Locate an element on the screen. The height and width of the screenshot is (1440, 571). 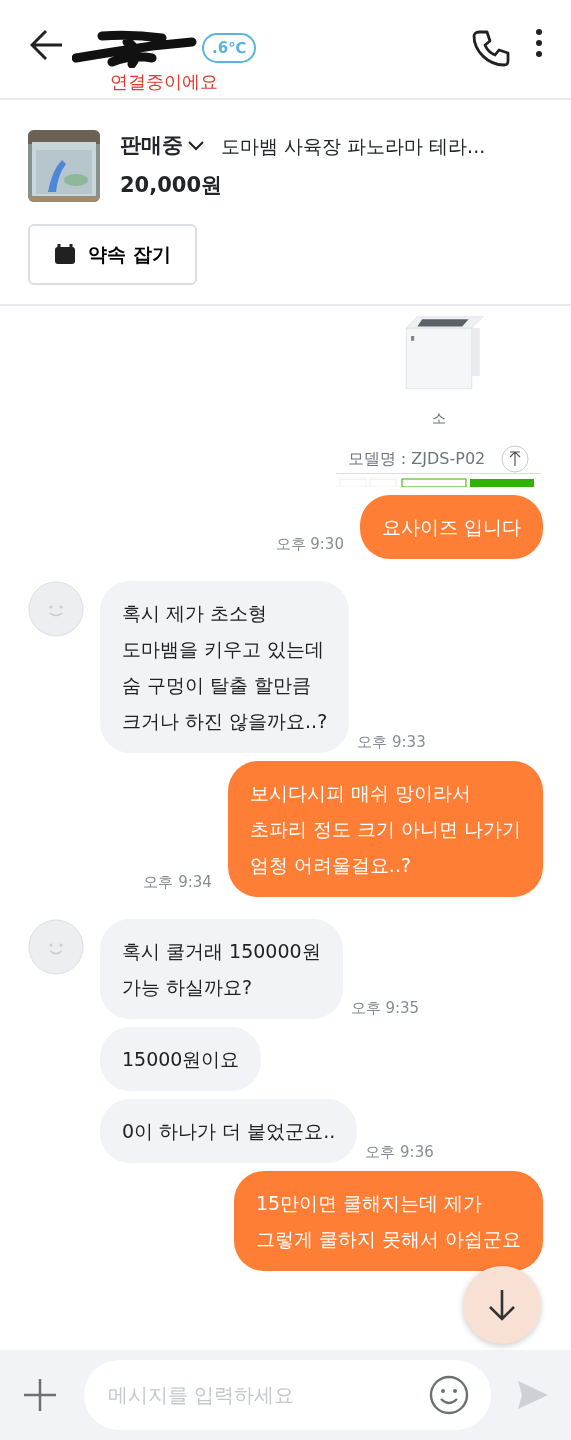
phone-icon is located at coordinates (491, 48).